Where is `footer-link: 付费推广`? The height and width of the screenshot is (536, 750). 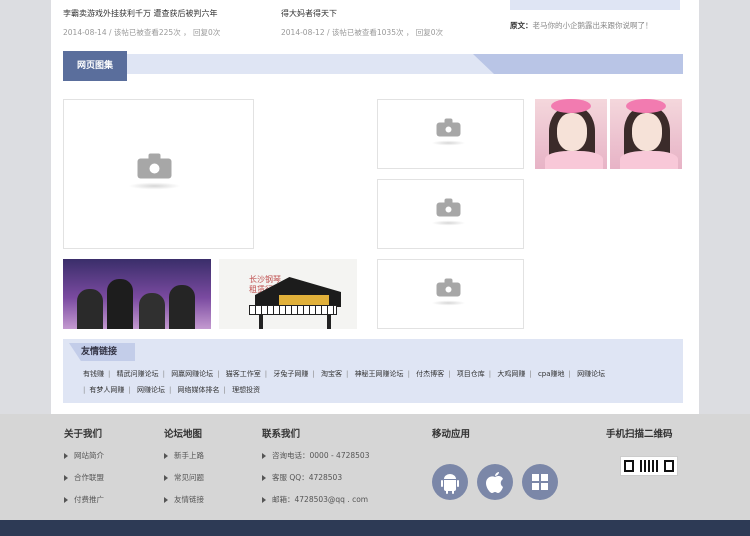 footer-link: 付费推广 is located at coordinates (84, 505).